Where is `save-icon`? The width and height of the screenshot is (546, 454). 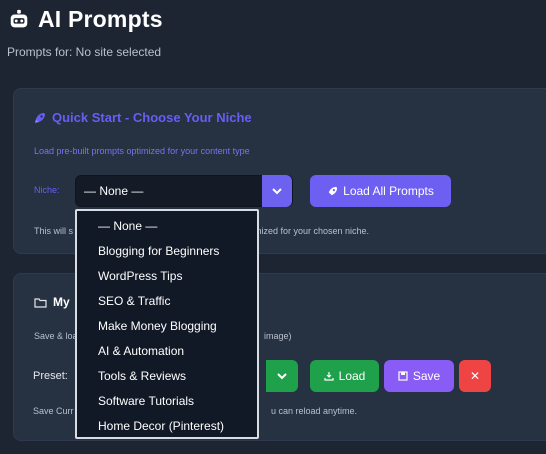 save-icon is located at coordinates (403, 376).